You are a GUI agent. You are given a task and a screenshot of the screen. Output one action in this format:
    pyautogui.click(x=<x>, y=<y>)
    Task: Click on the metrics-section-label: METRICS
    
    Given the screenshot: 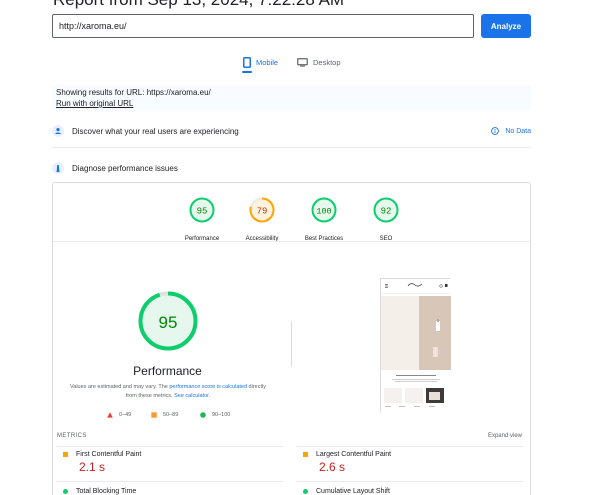 What is the action you would take?
    pyautogui.click(x=72, y=436)
    